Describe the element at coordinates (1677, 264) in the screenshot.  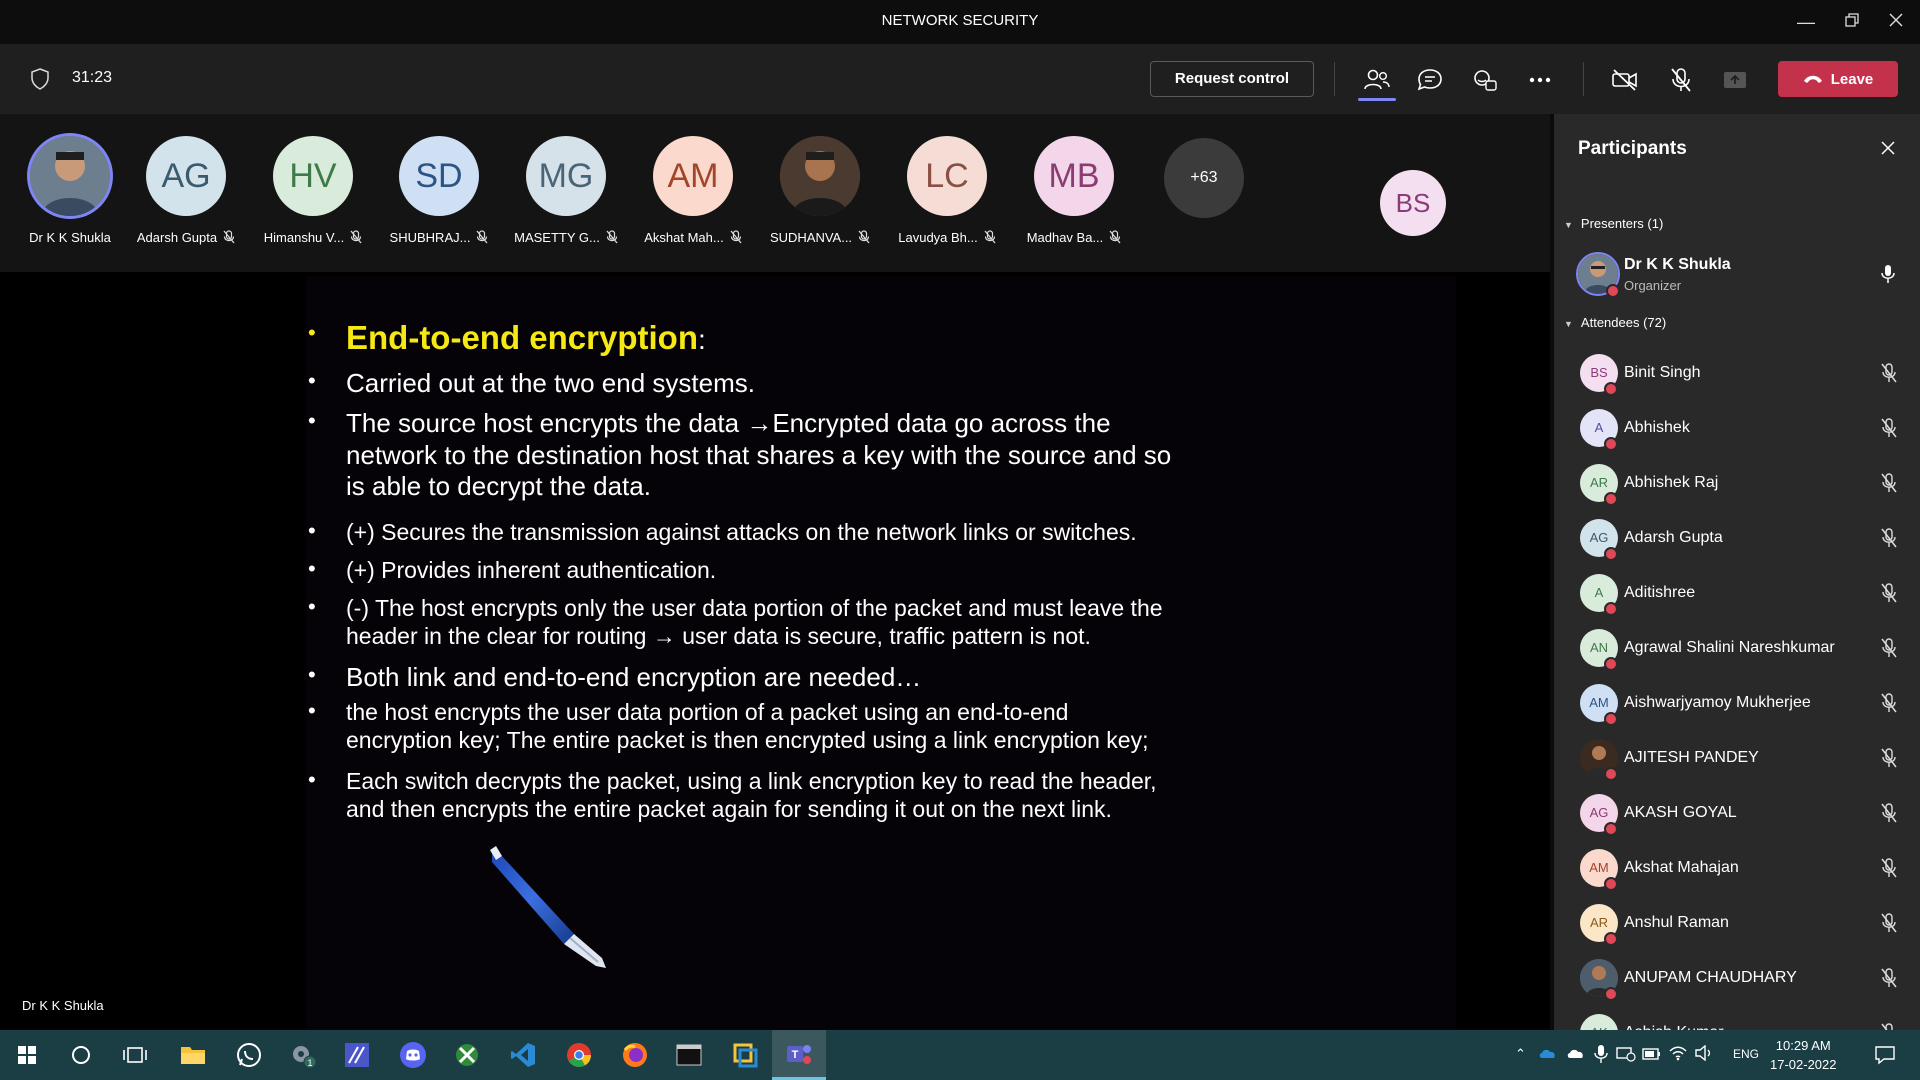
I see `presenter-name: Dr K K Shukla` at that location.